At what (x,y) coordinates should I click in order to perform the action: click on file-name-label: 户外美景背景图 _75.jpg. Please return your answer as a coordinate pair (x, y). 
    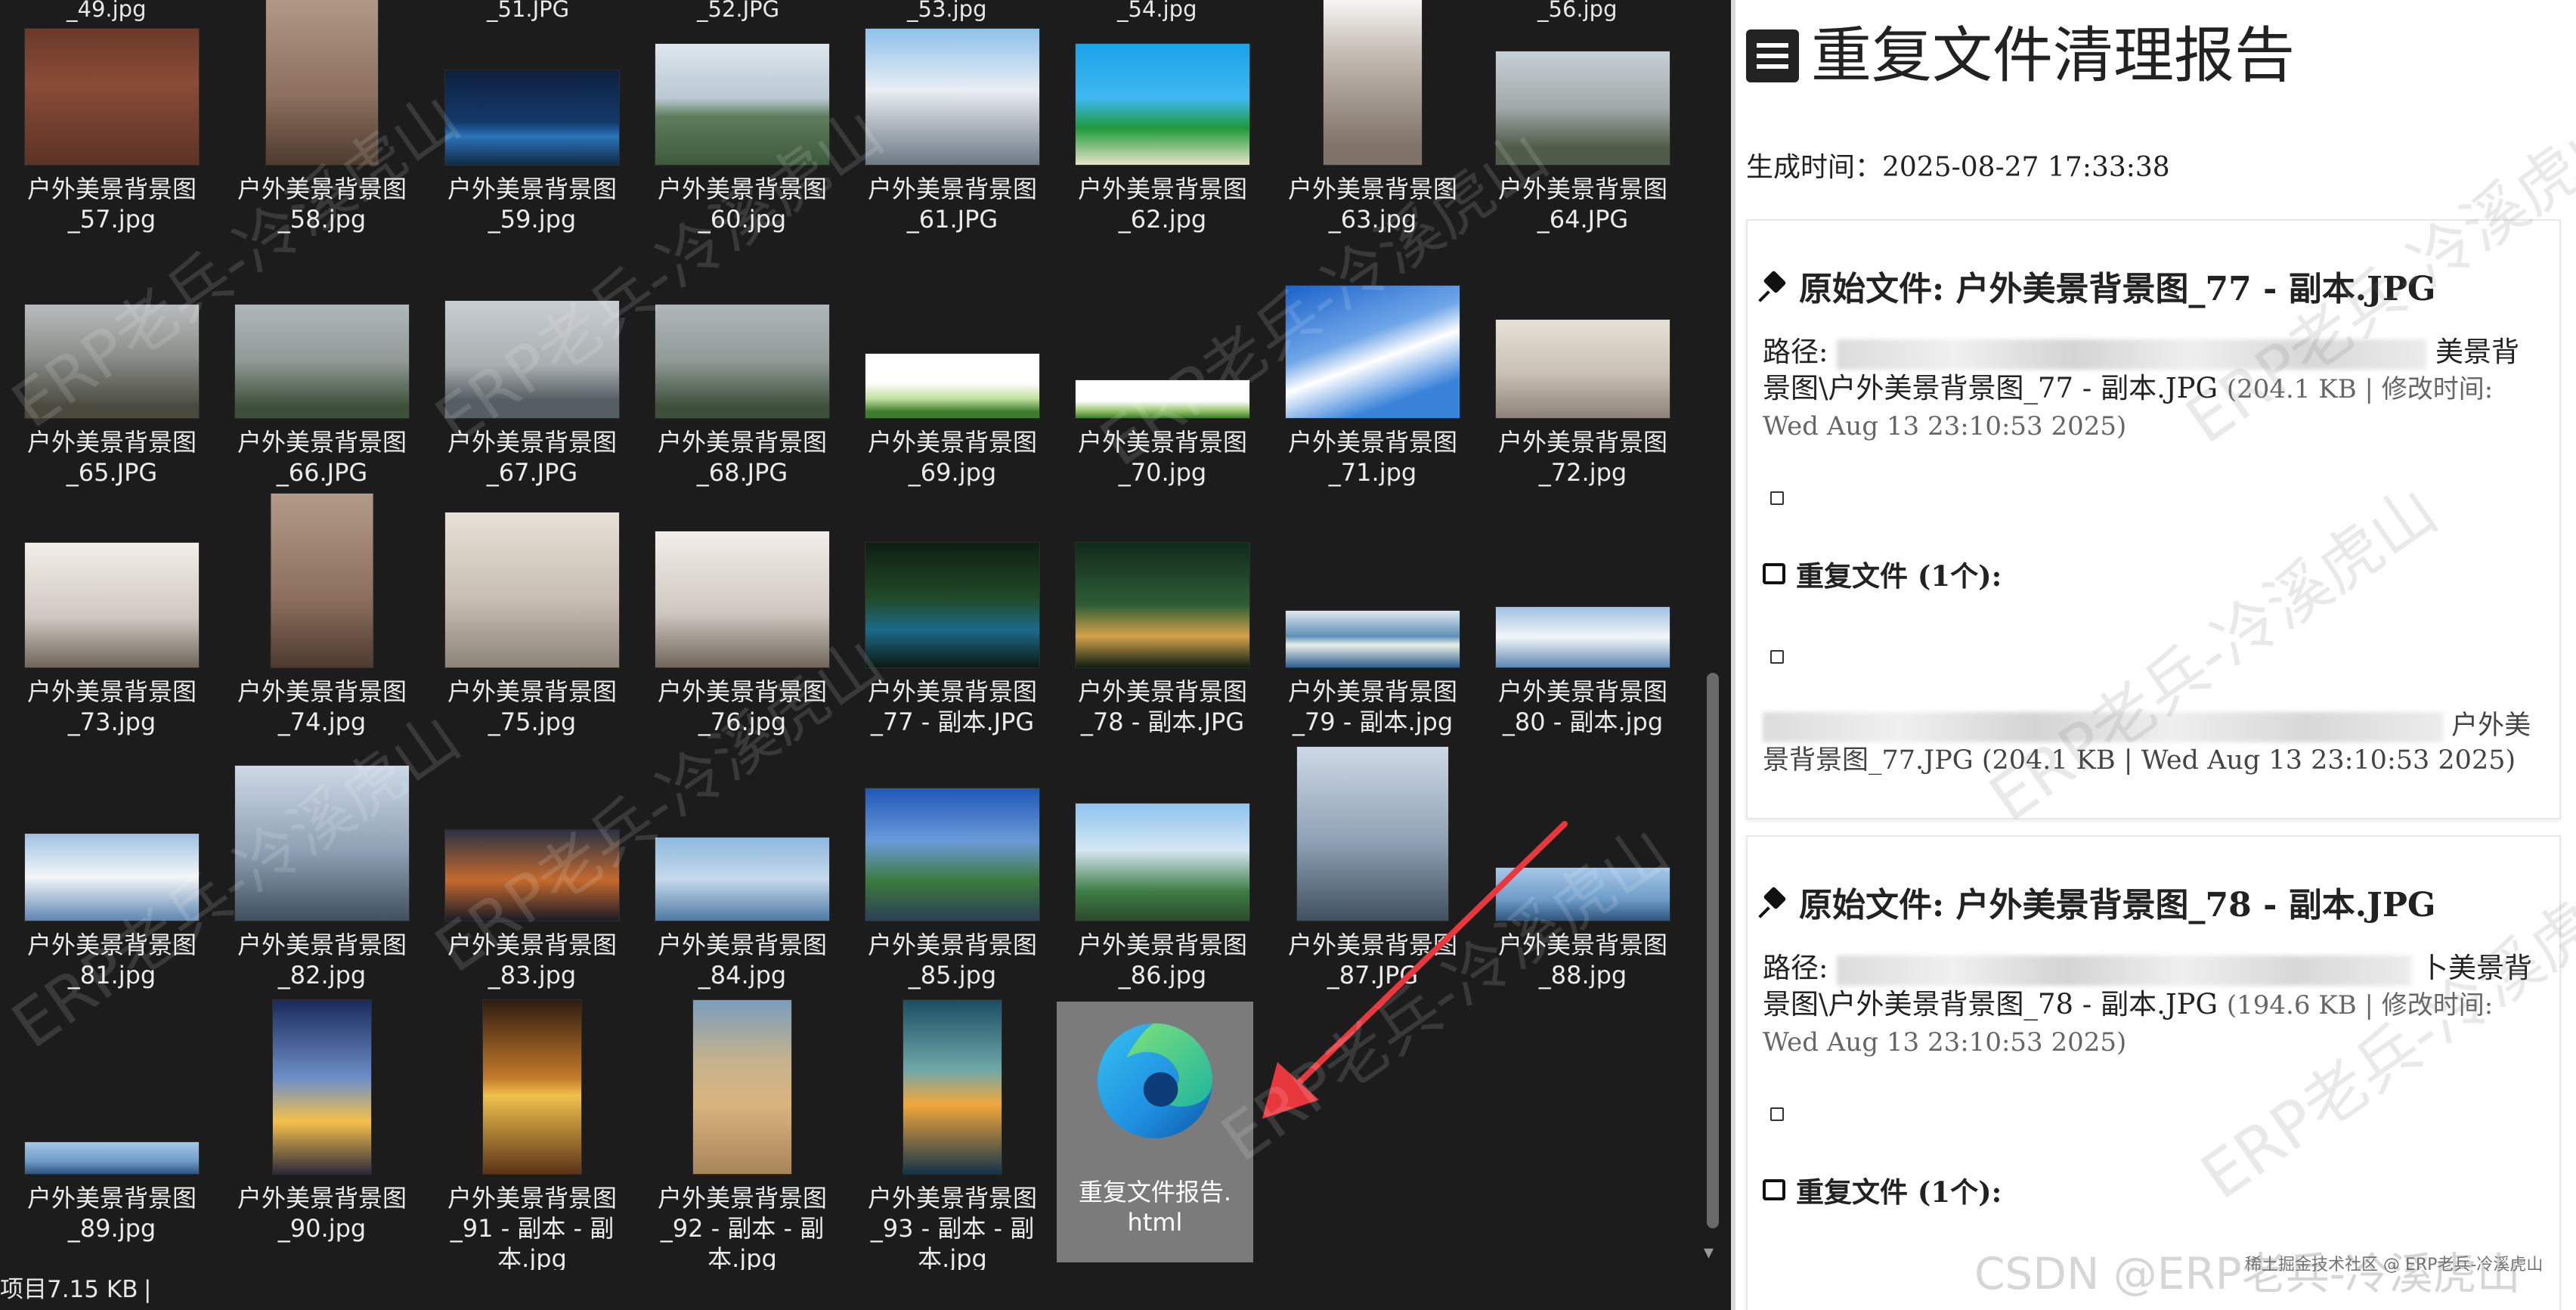
    Looking at the image, I should click on (532, 706).